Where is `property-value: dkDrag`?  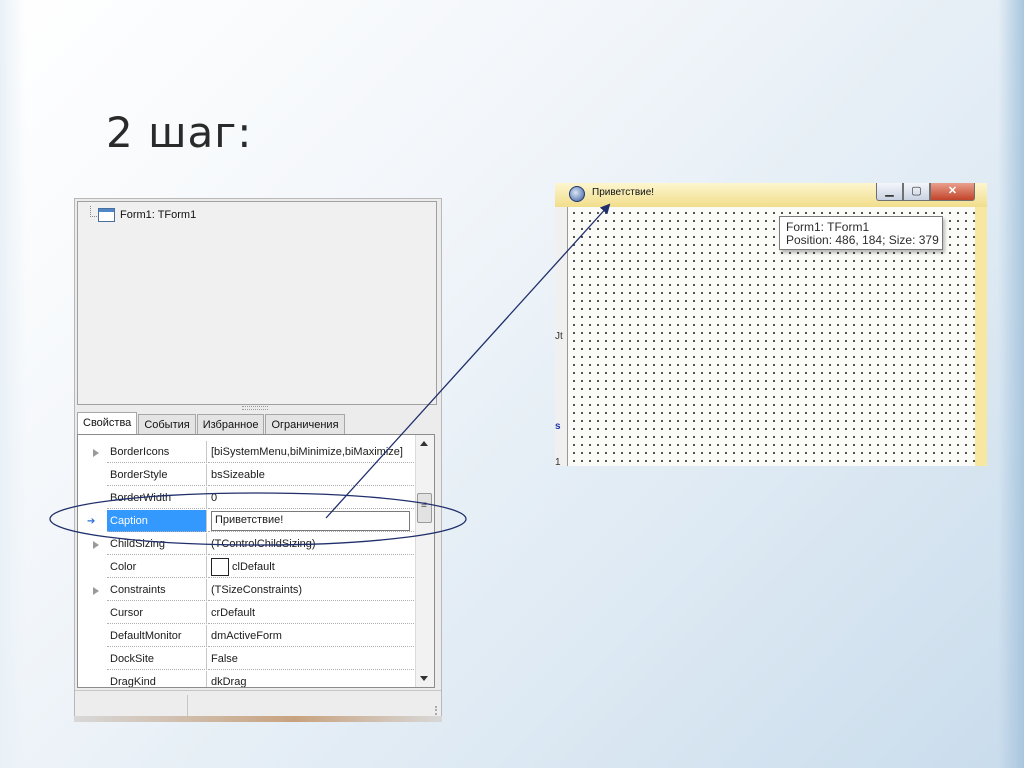 property-value: dkDrag is located at coordinates (311, 679).